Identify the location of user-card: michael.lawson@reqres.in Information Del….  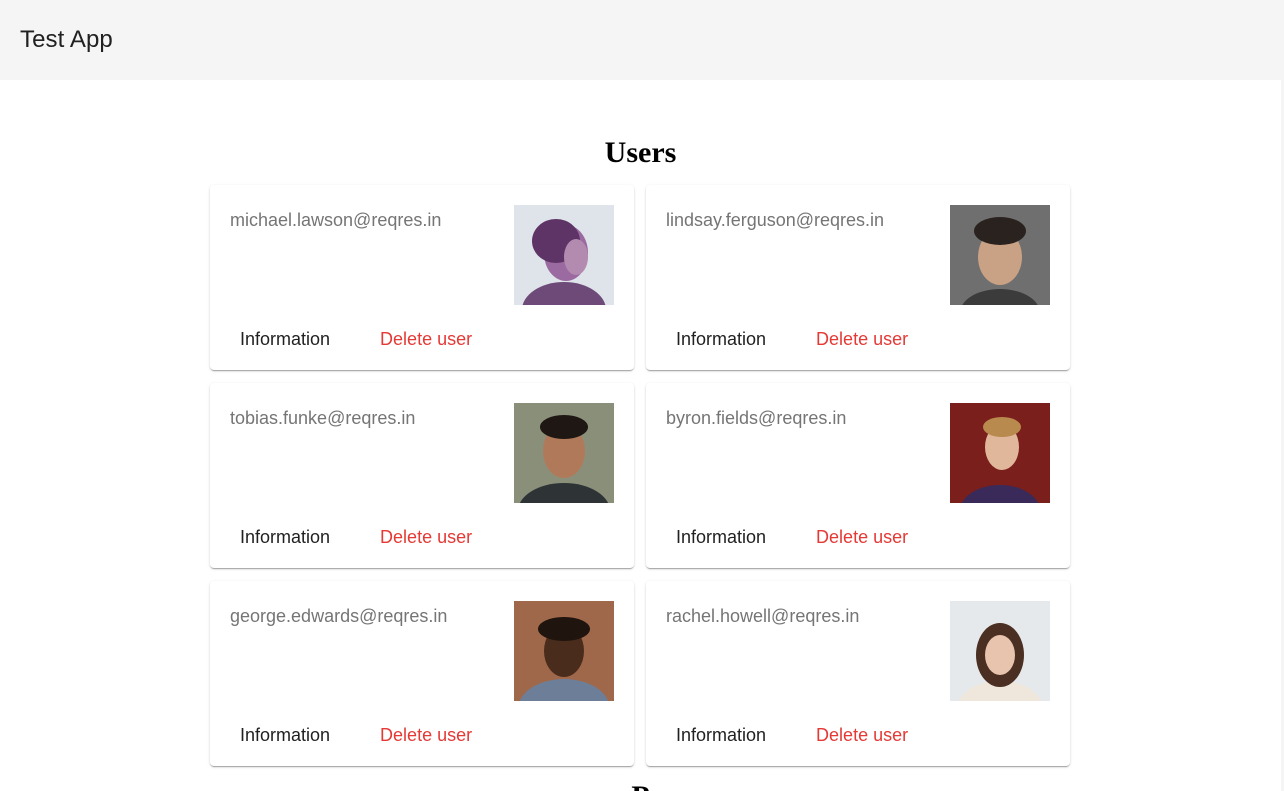
(422, 277).